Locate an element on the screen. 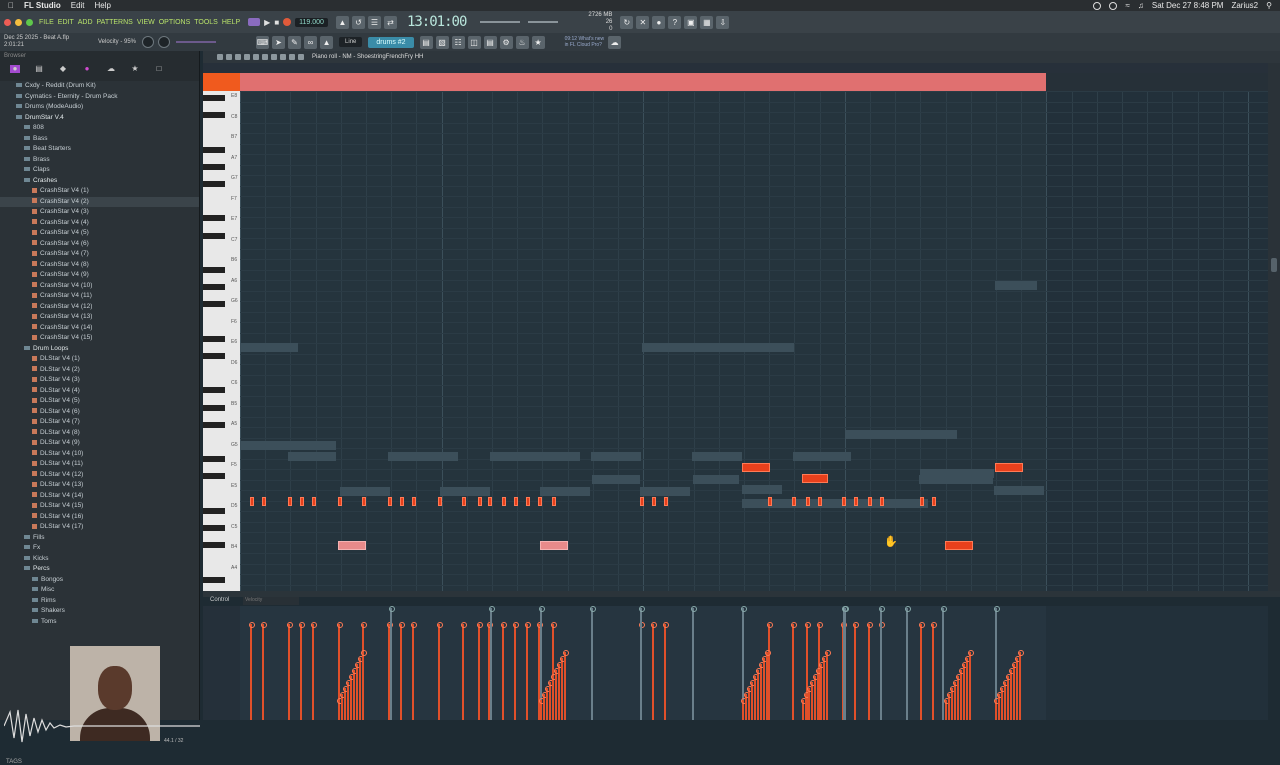 Image resolution: width=1280 pixels, height=765 pixels. browser-file: CrashStar V4 (12) is located at coordinates (99, 307).